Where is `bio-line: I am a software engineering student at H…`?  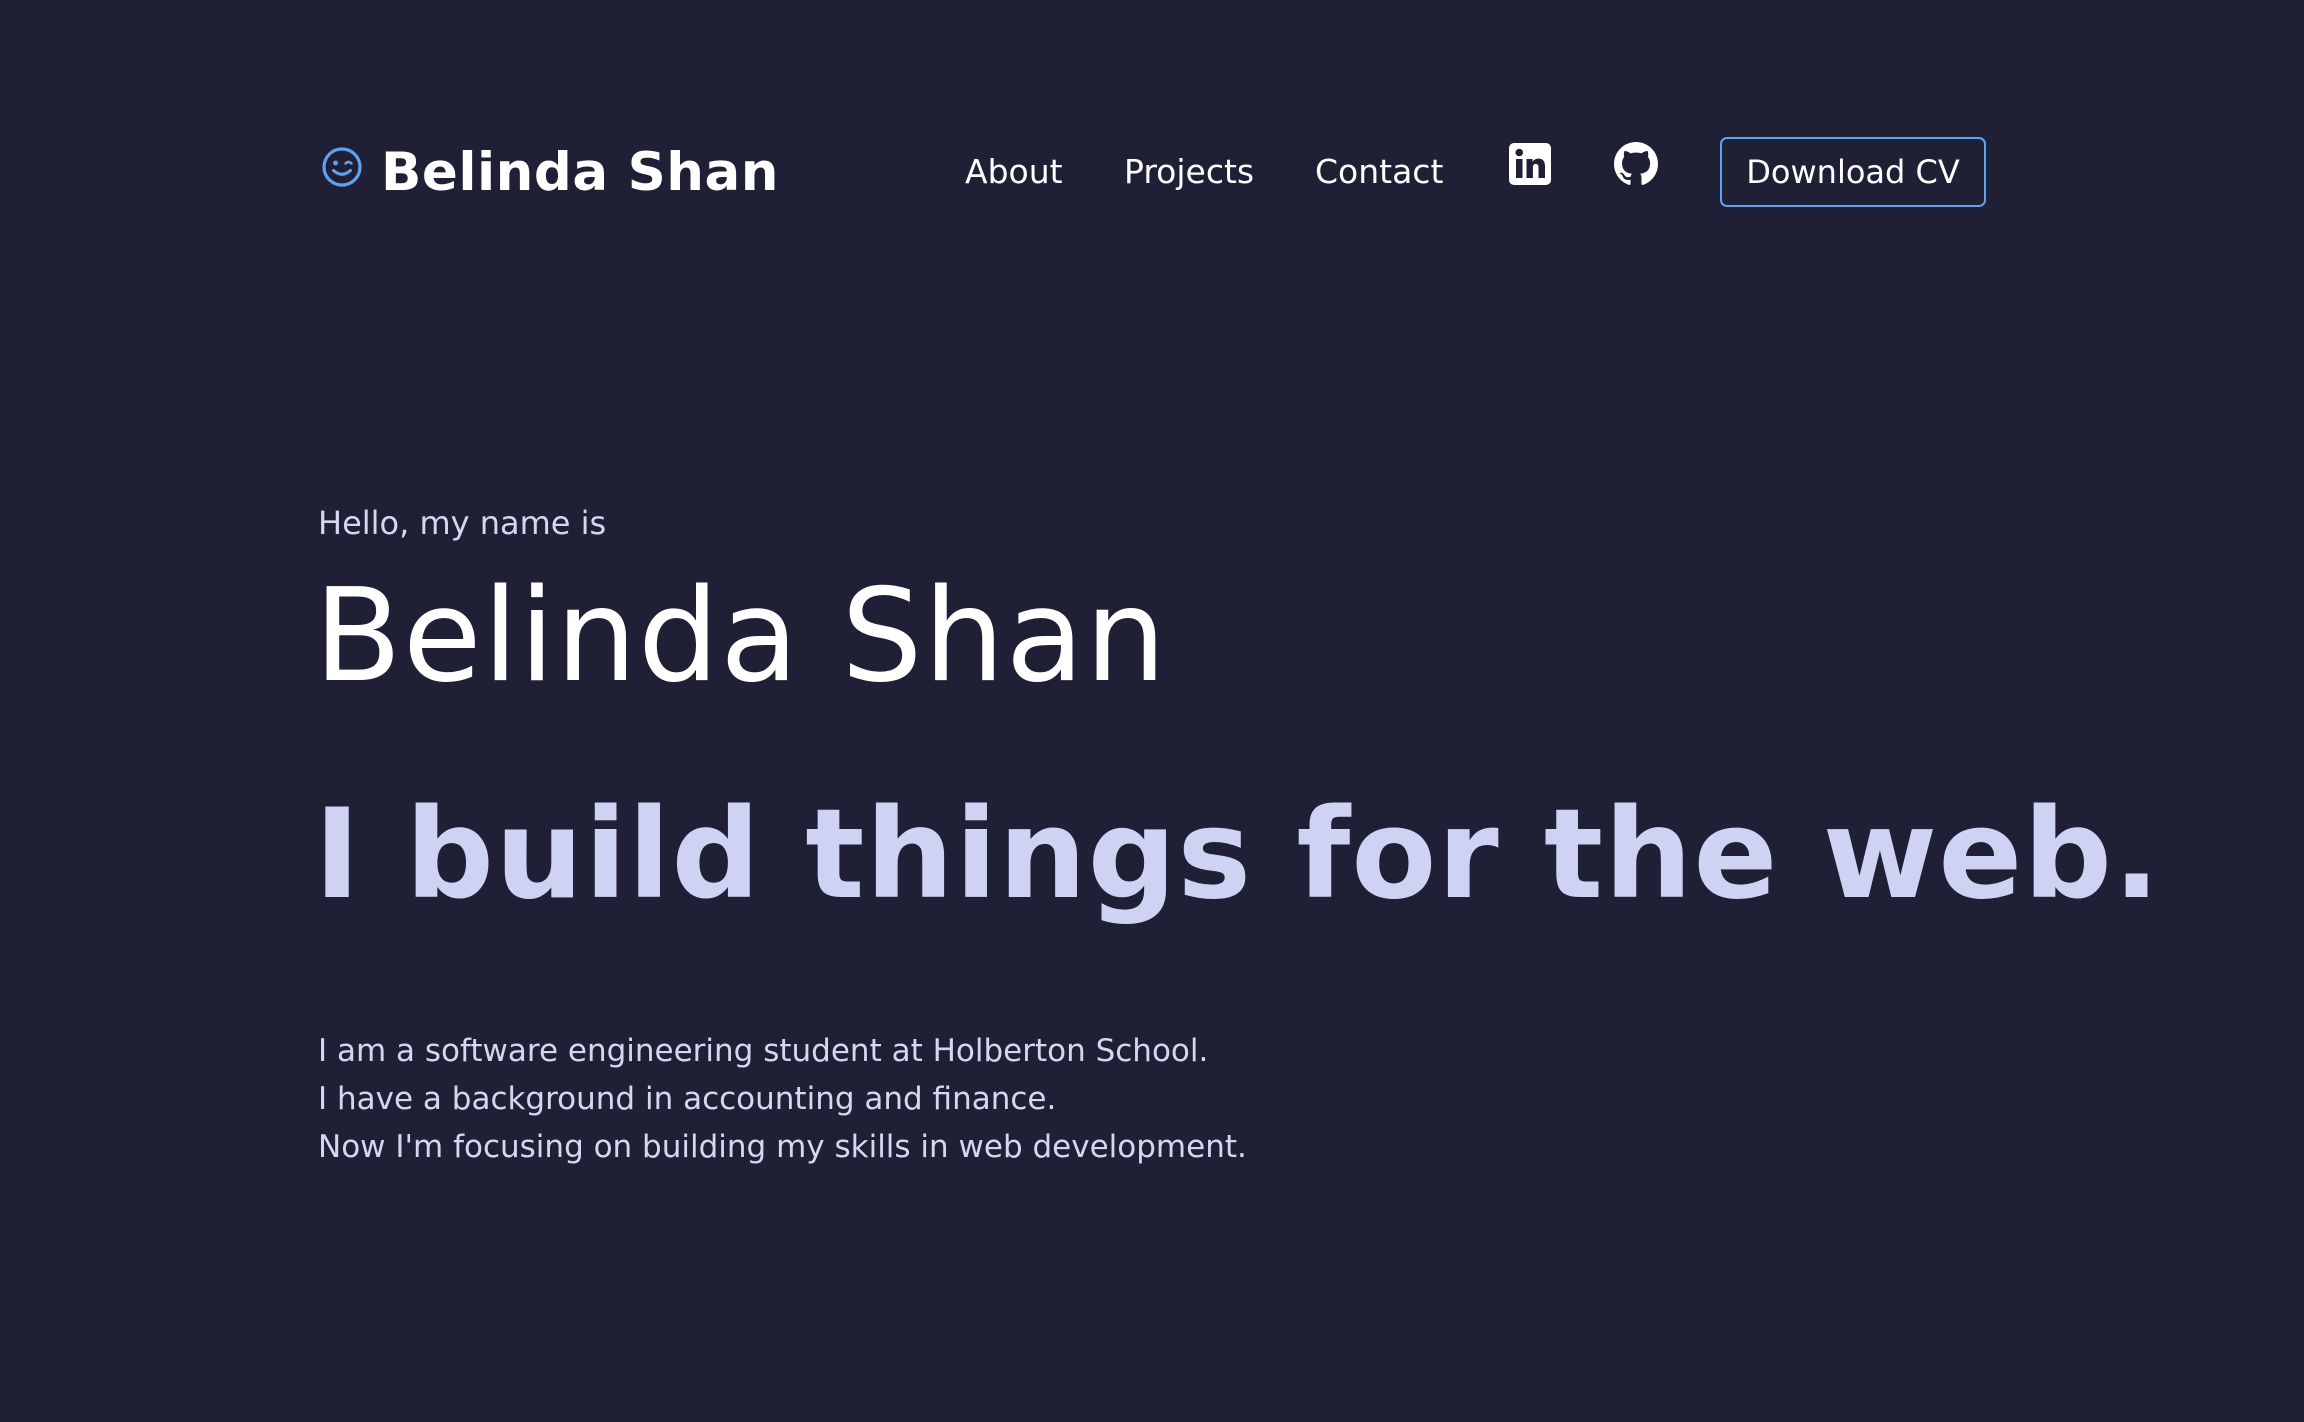 bio-line: I am a software engineering student at H… is located at coordinates (763, 1051).